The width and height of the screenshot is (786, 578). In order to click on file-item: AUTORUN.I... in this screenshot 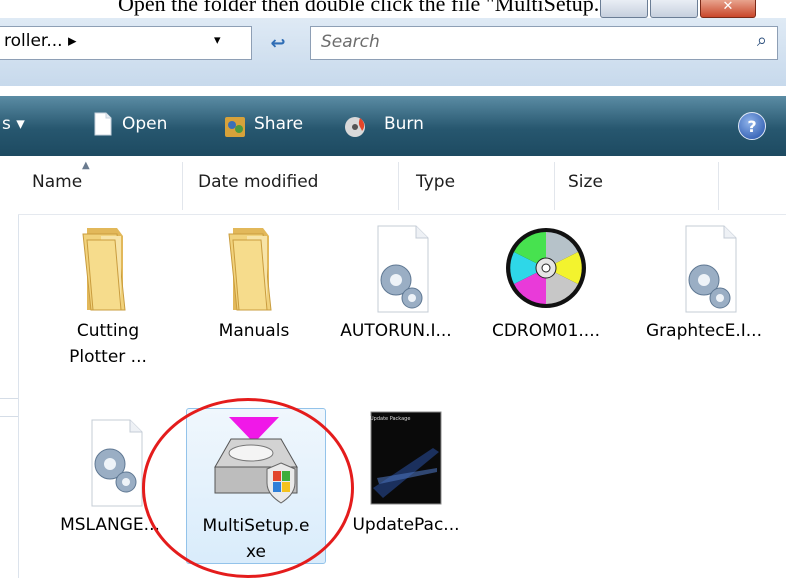, I will do `click(396, 283)`.